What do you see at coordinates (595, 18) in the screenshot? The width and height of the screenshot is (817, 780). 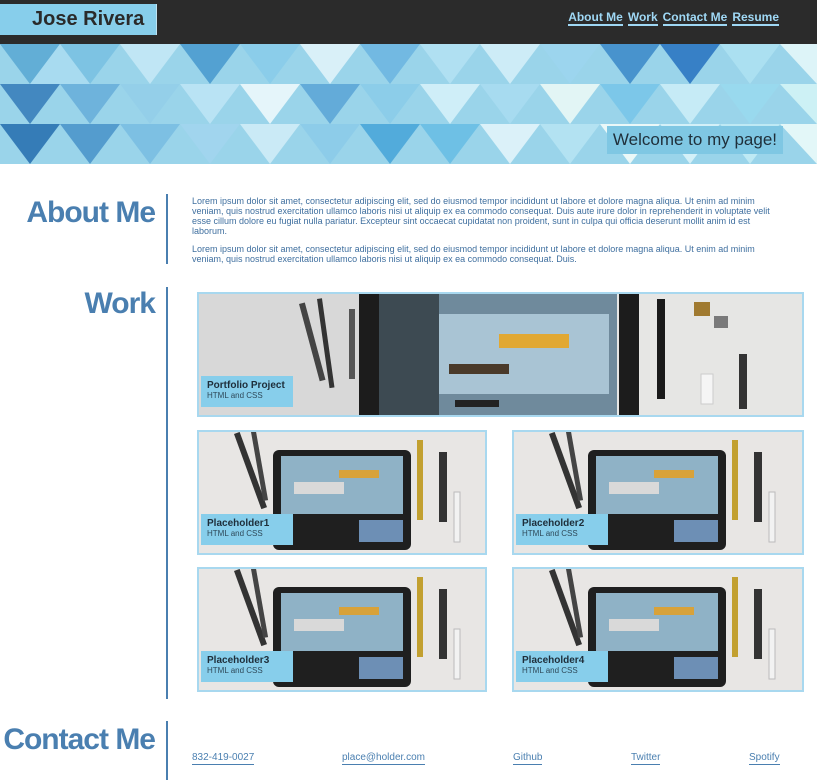 I see `nav-about-me: About Me` at bounding box center [595, 18].